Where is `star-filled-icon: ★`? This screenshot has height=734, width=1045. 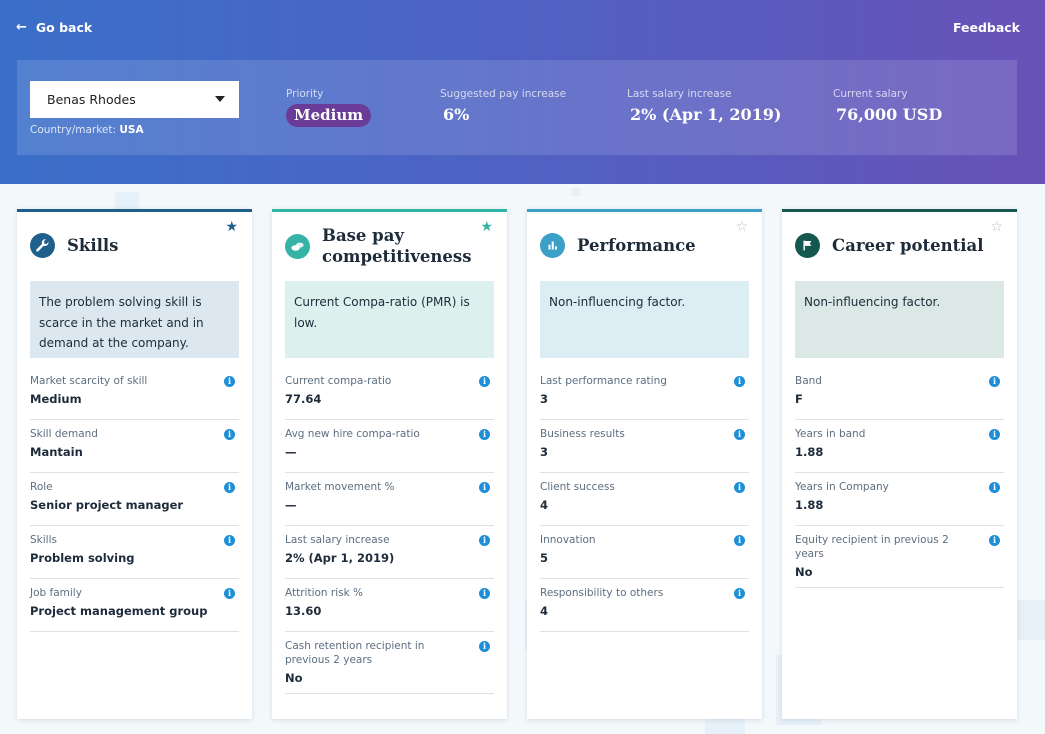 star-filled-icon: ★ is located at coordinates (231, 227).